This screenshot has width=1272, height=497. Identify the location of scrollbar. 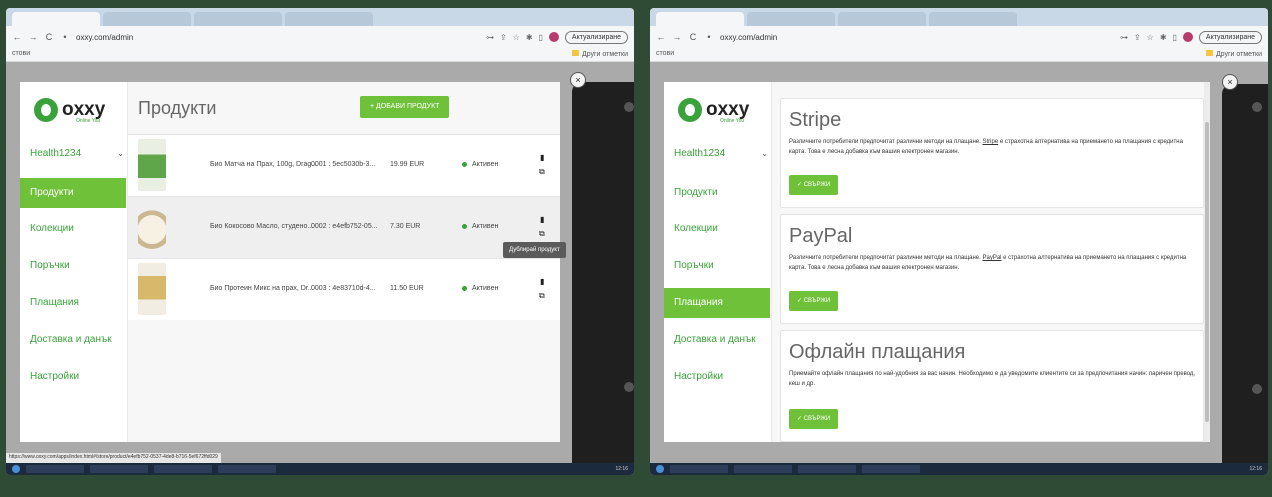
(1207, 262).